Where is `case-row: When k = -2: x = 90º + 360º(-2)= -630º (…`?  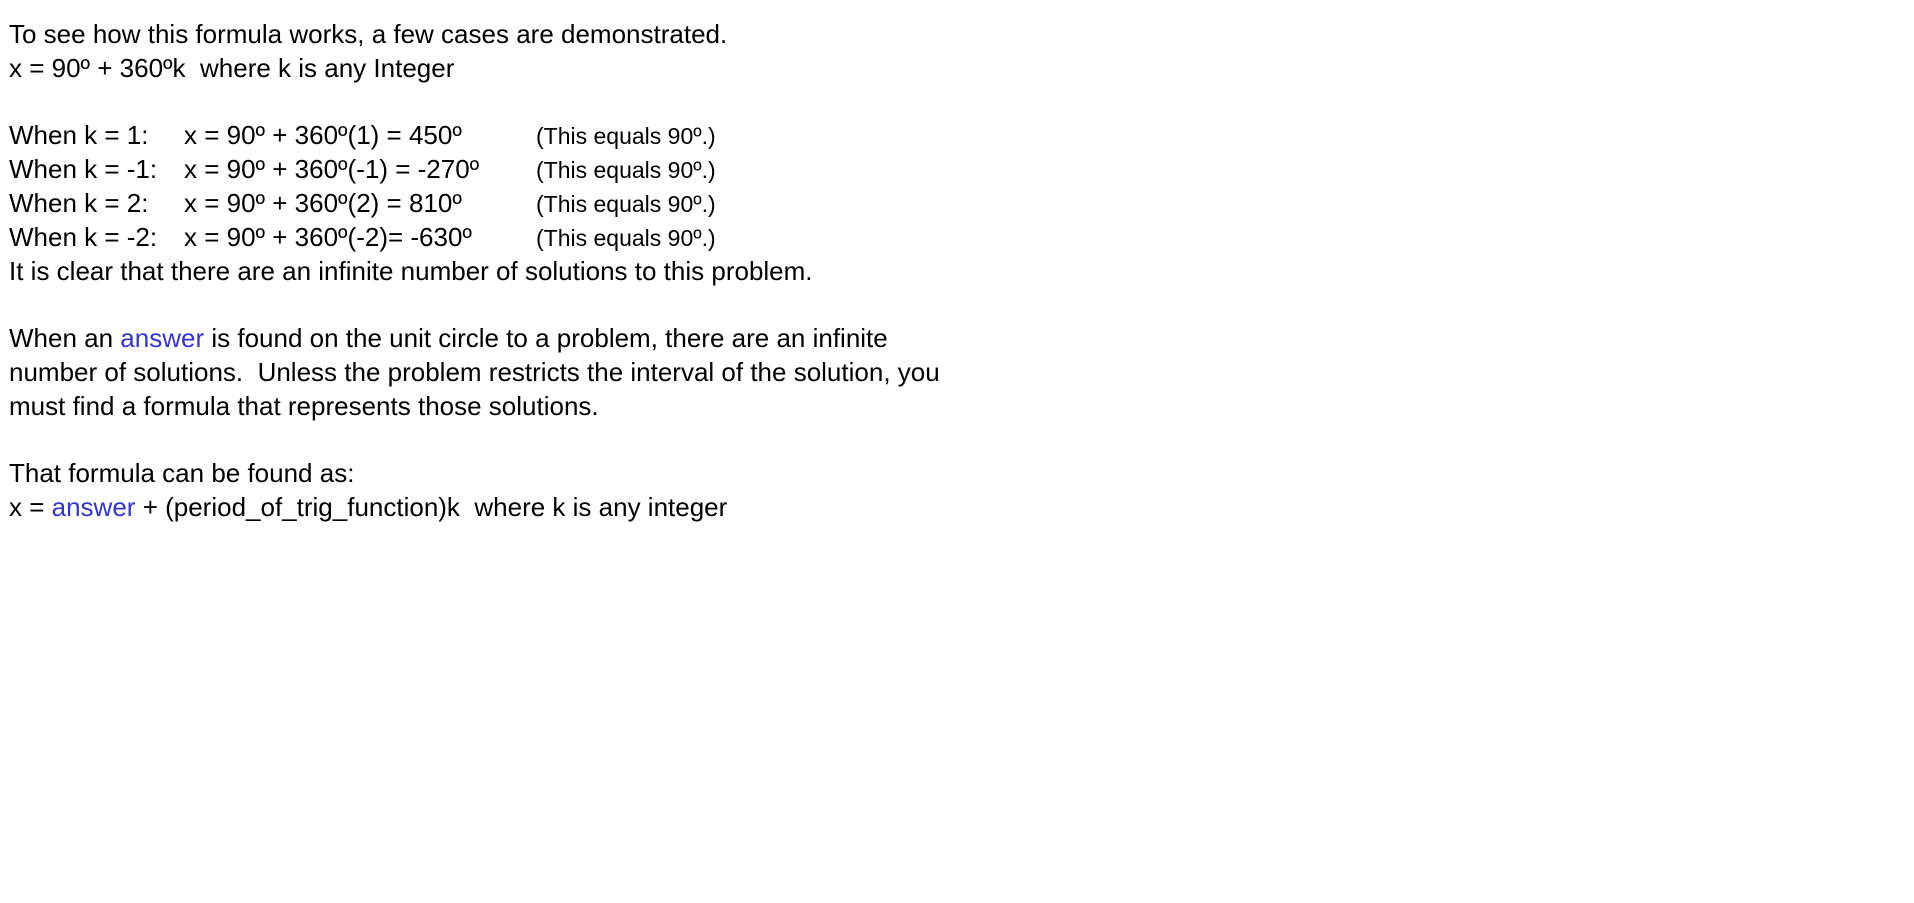
case-row: When k = -2: x = 90º + 360º(-2)= -630º (… is located at coordinates (954, 237).